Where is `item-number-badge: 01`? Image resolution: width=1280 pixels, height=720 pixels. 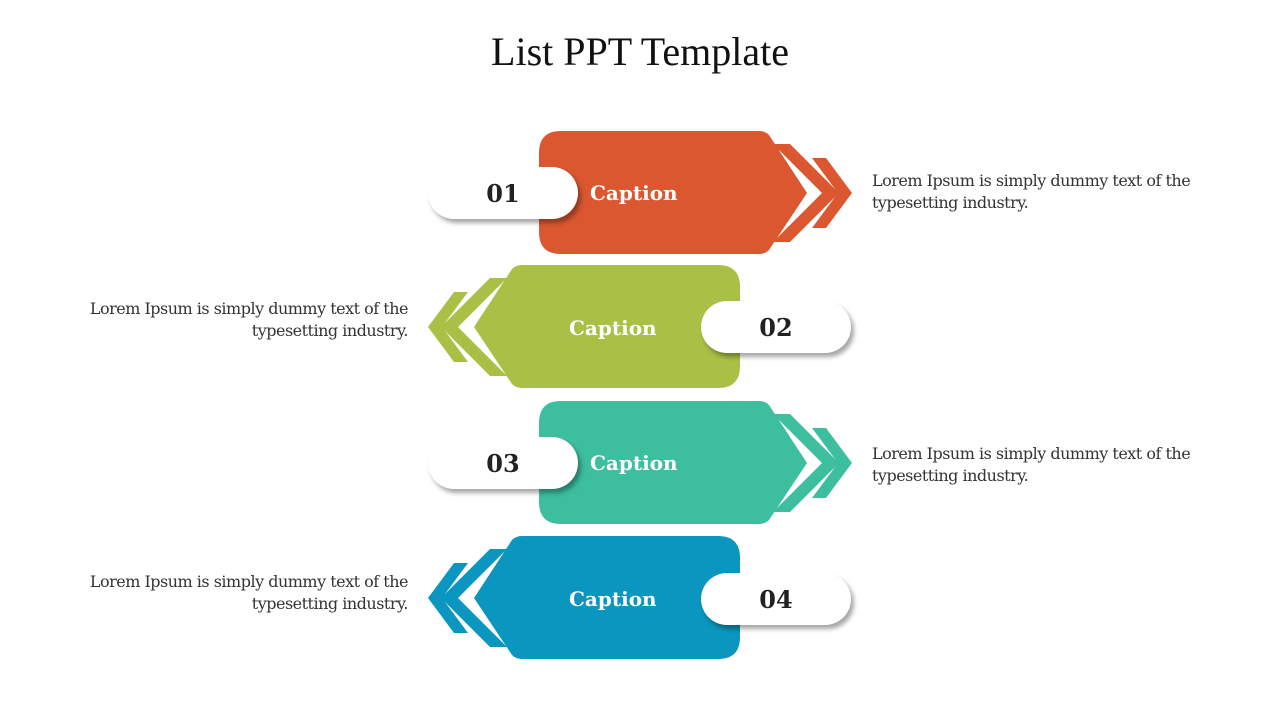
item-number-badge: 01 is located at coordinates (503, 193).